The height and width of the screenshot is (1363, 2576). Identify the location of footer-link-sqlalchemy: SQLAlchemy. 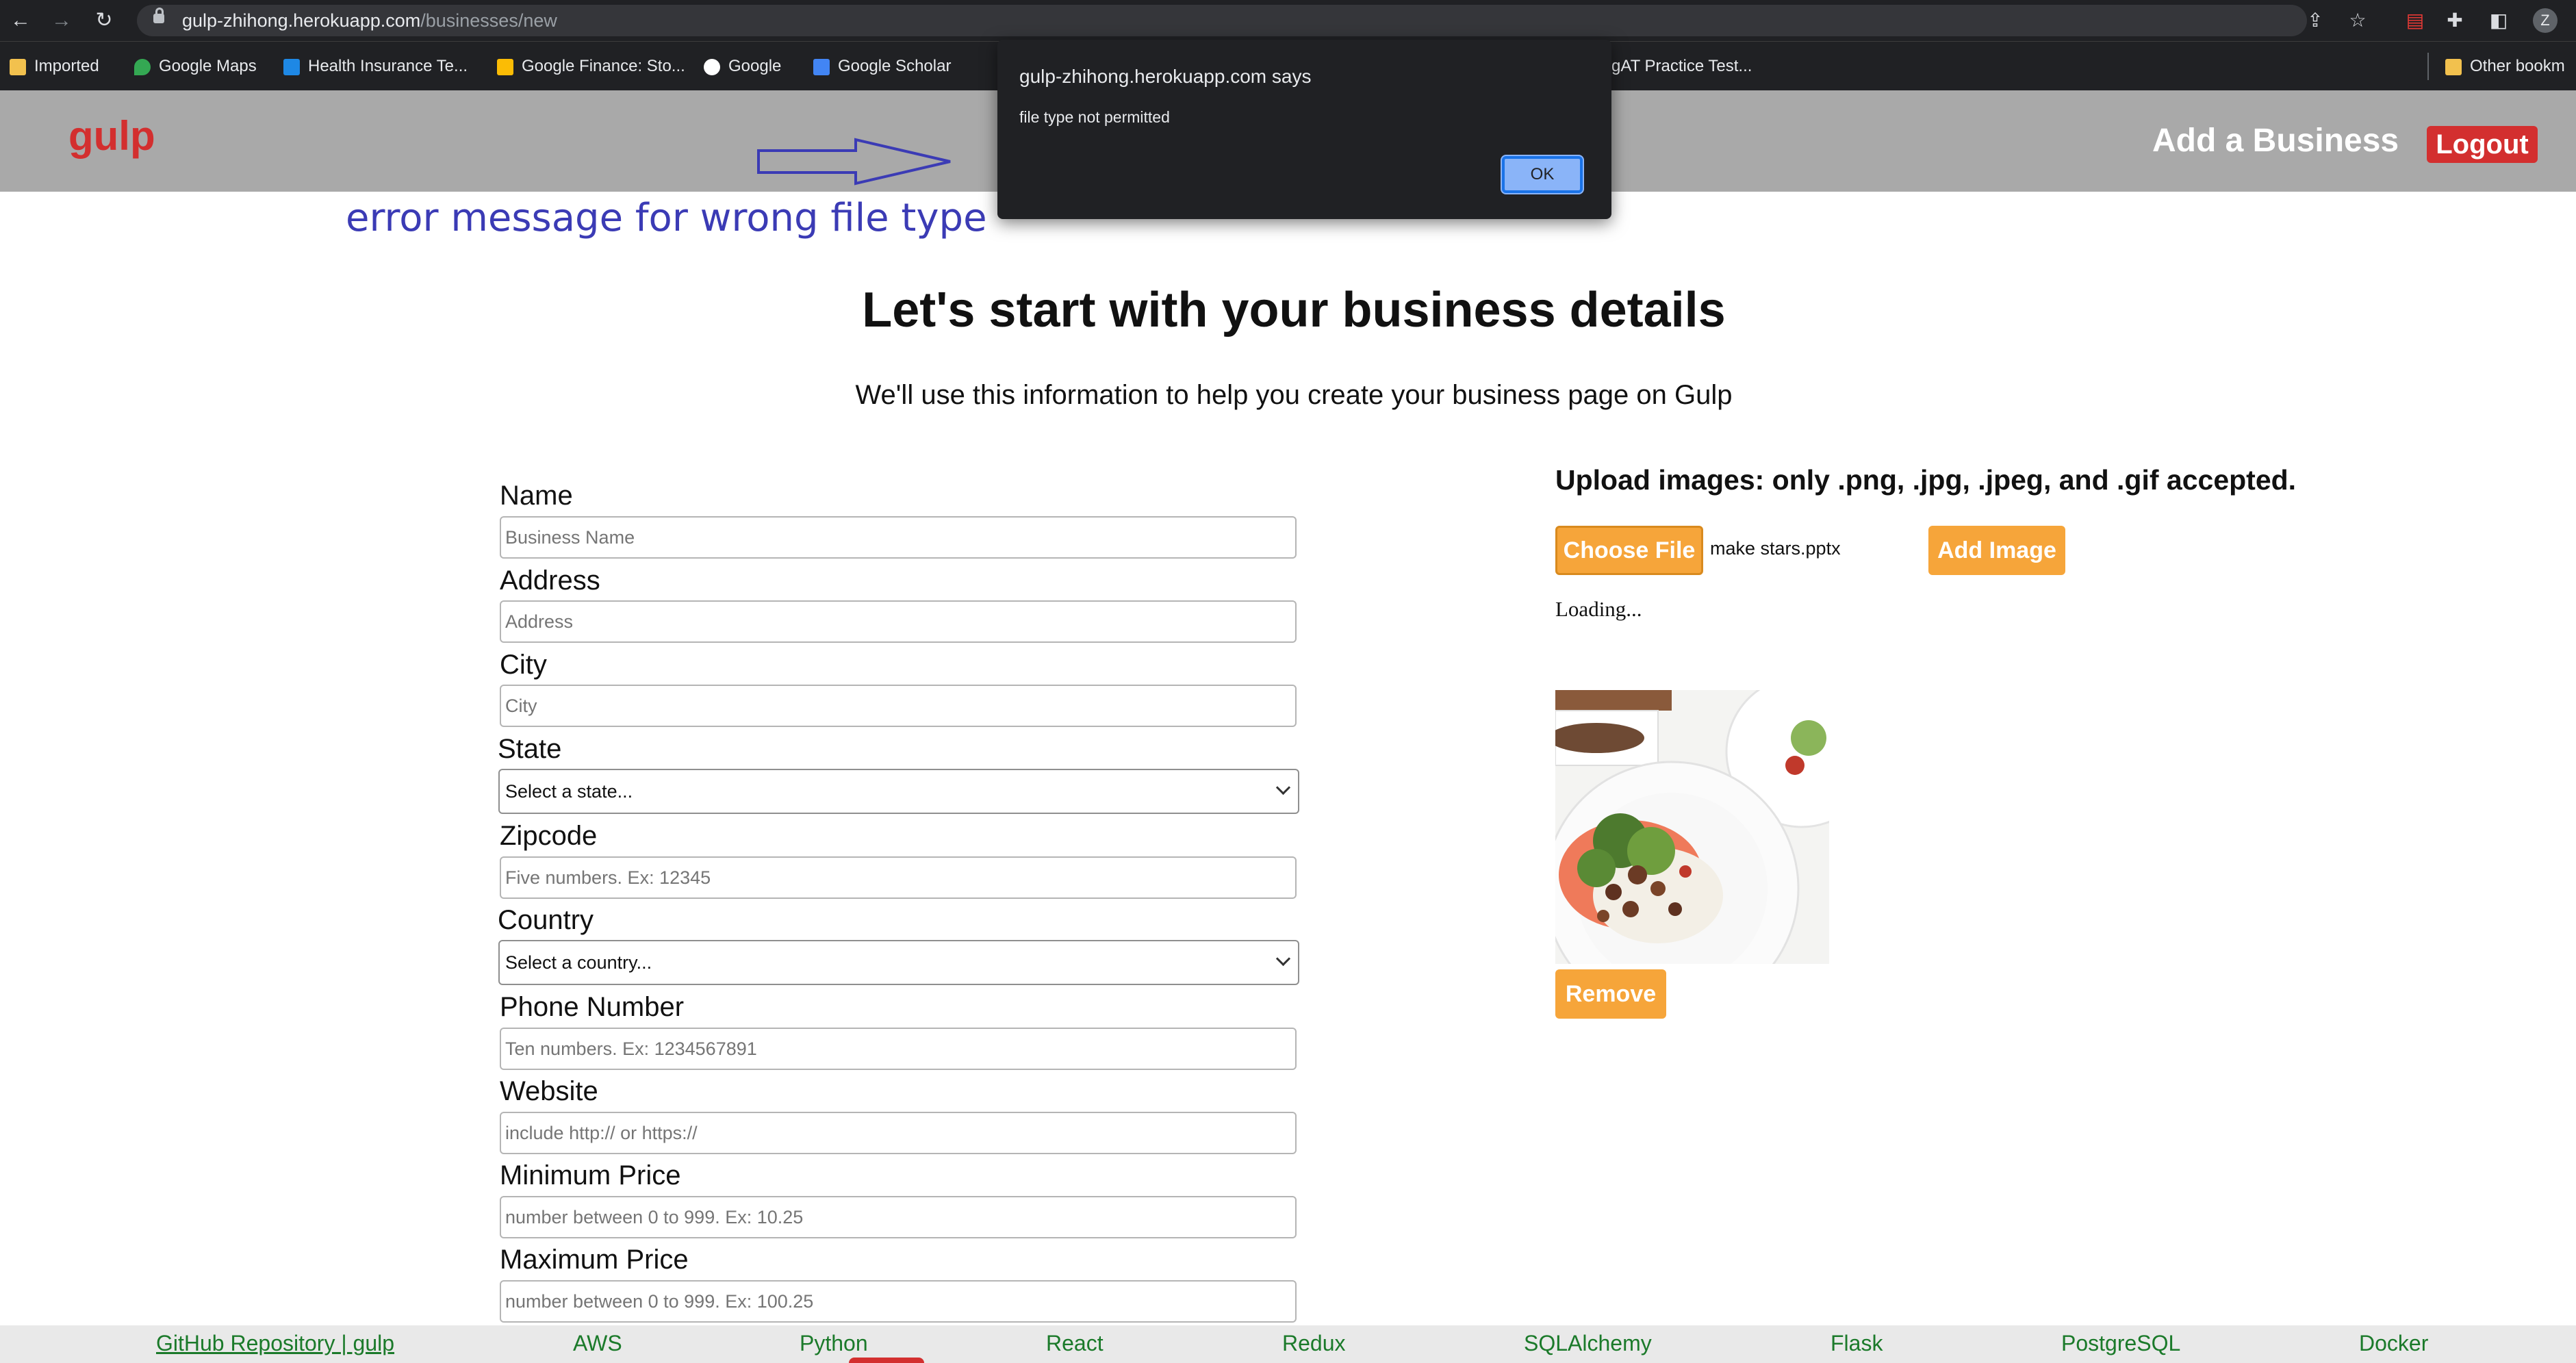
(1588, 1343).